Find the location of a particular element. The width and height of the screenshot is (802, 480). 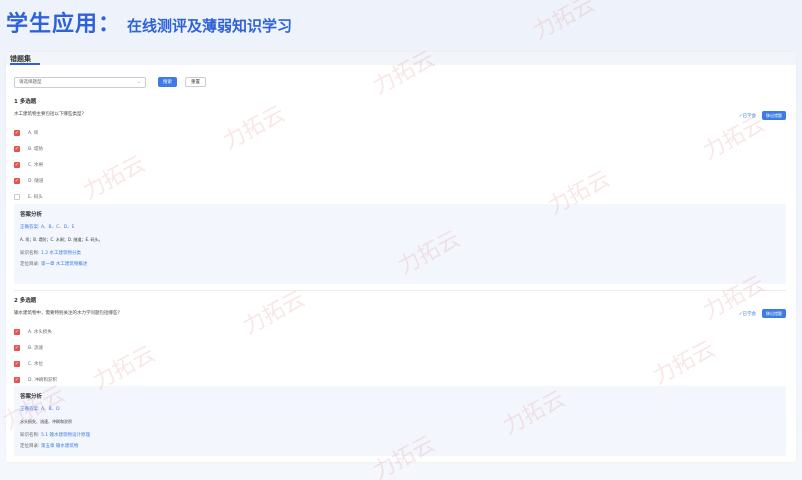

question-text: 水工建筑物主要包括以下哪些类型? is located at coordinates (49, 114).